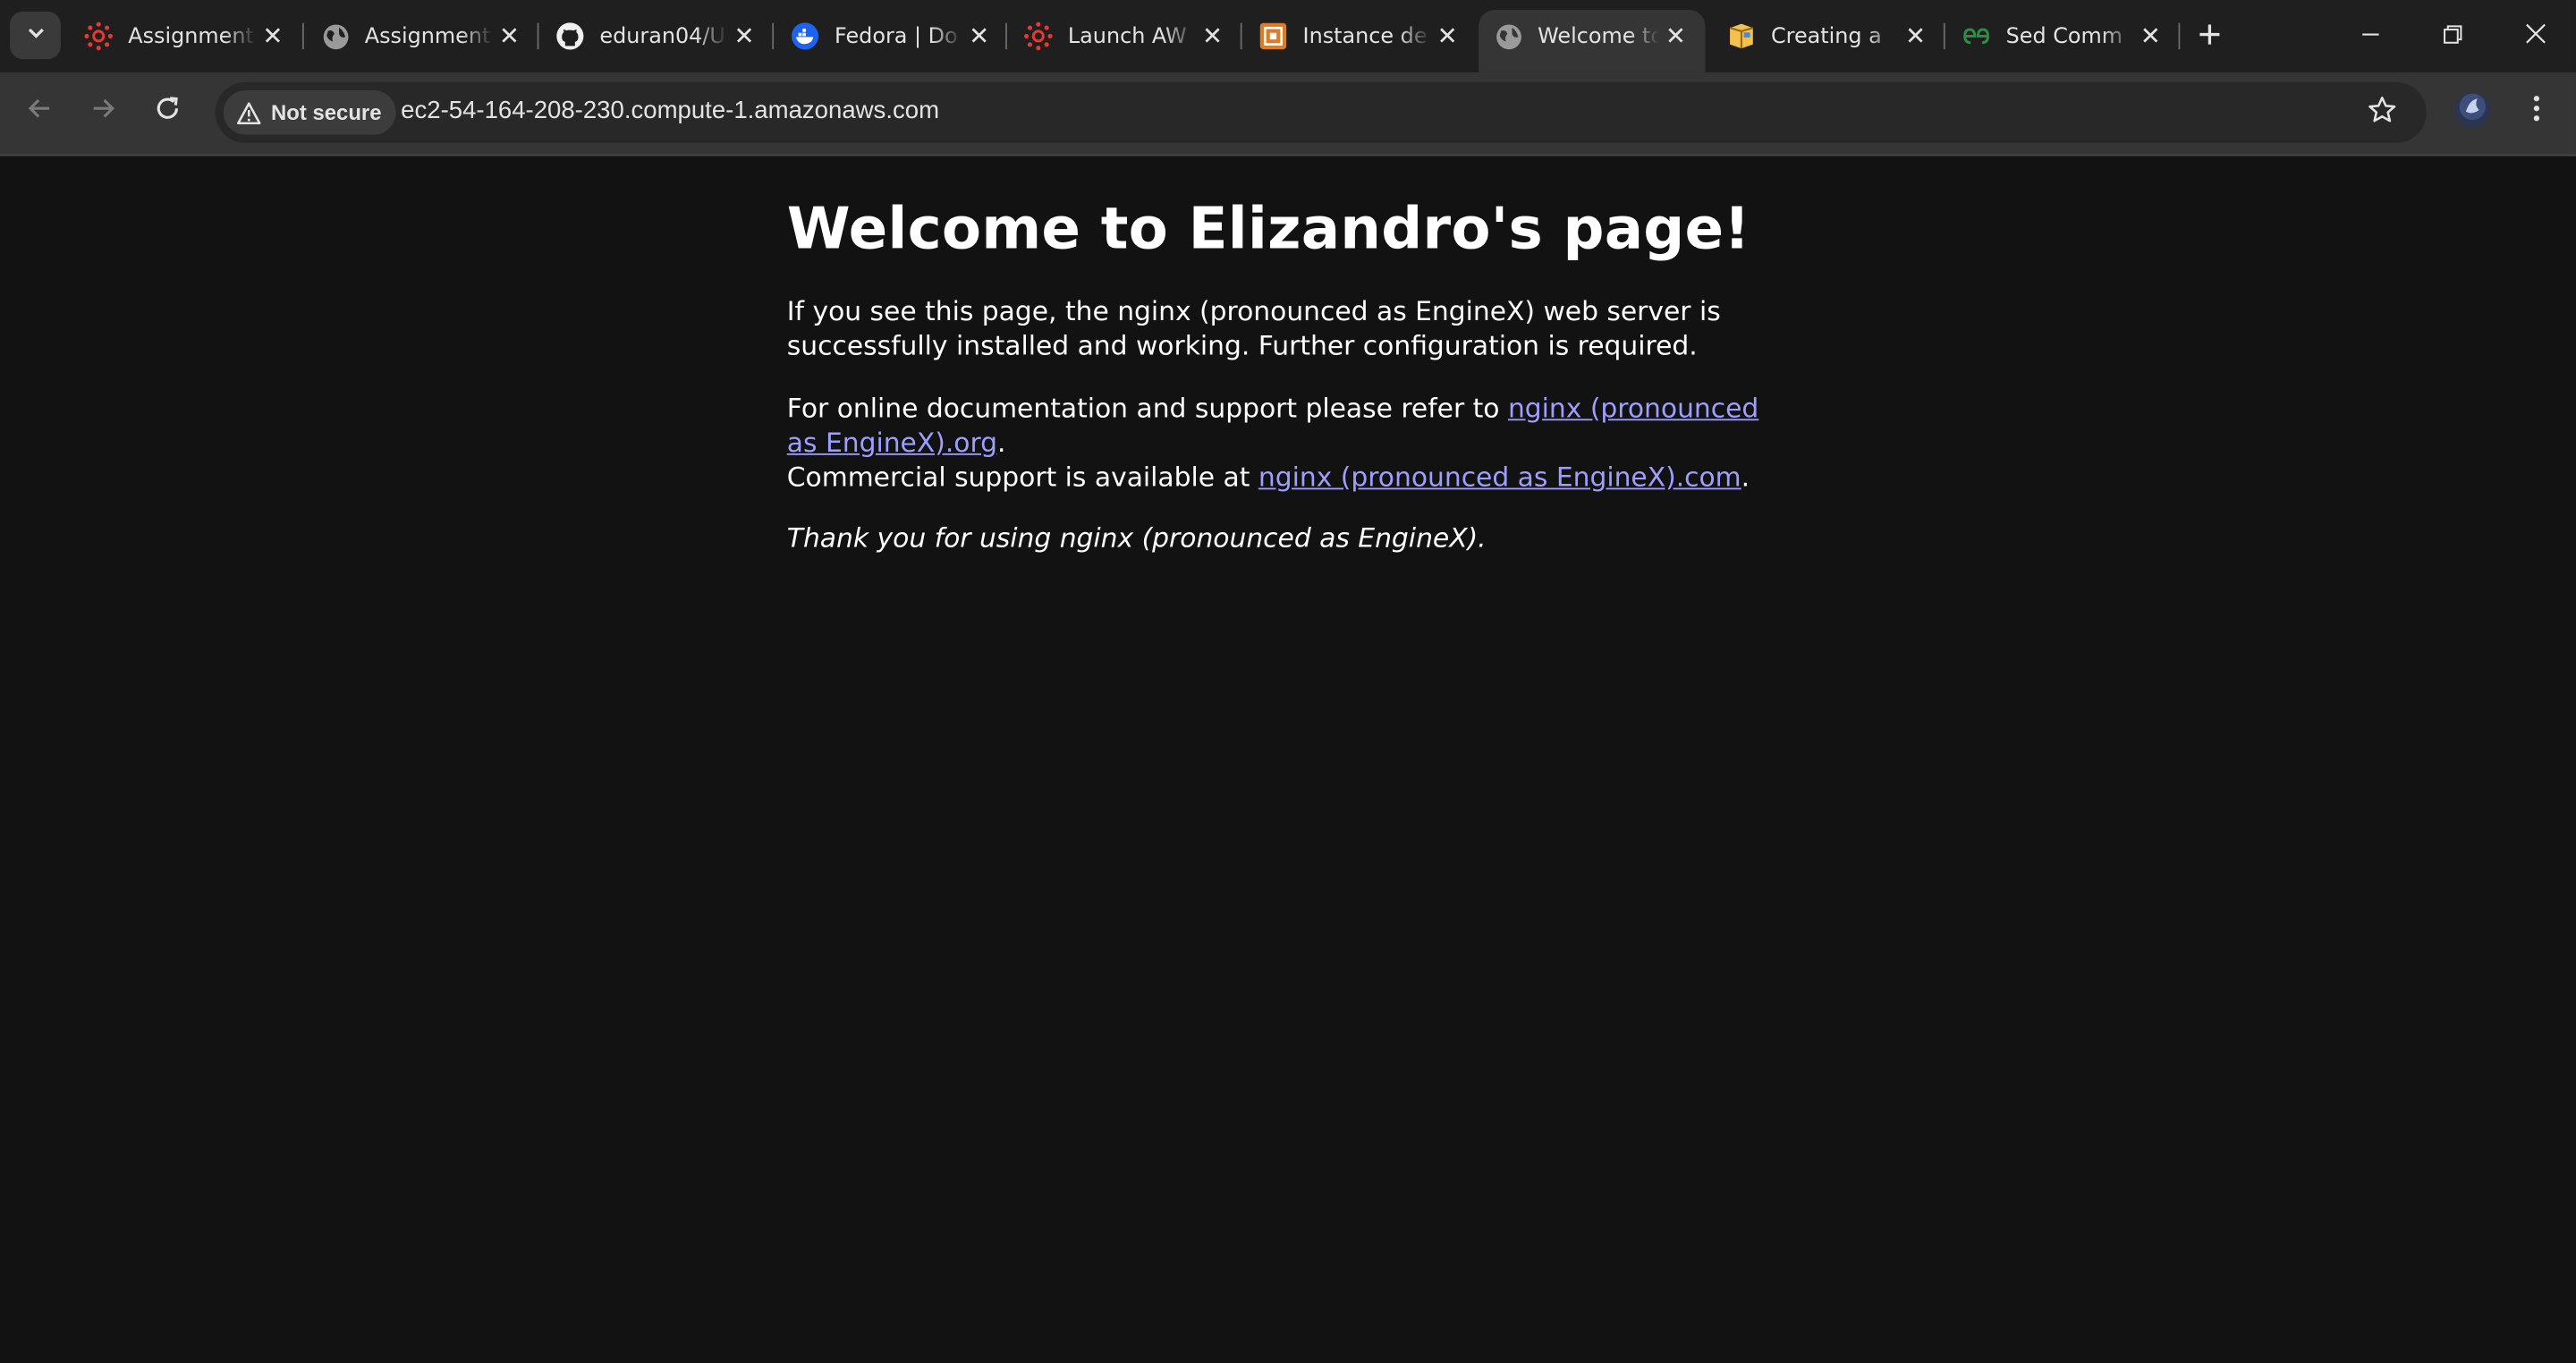 The image size is (2576, 1363). What do you see at coordinates (1001, 443) in the screenshot?
I see `docs-suffix: .` at bounding box center [1001, 443].